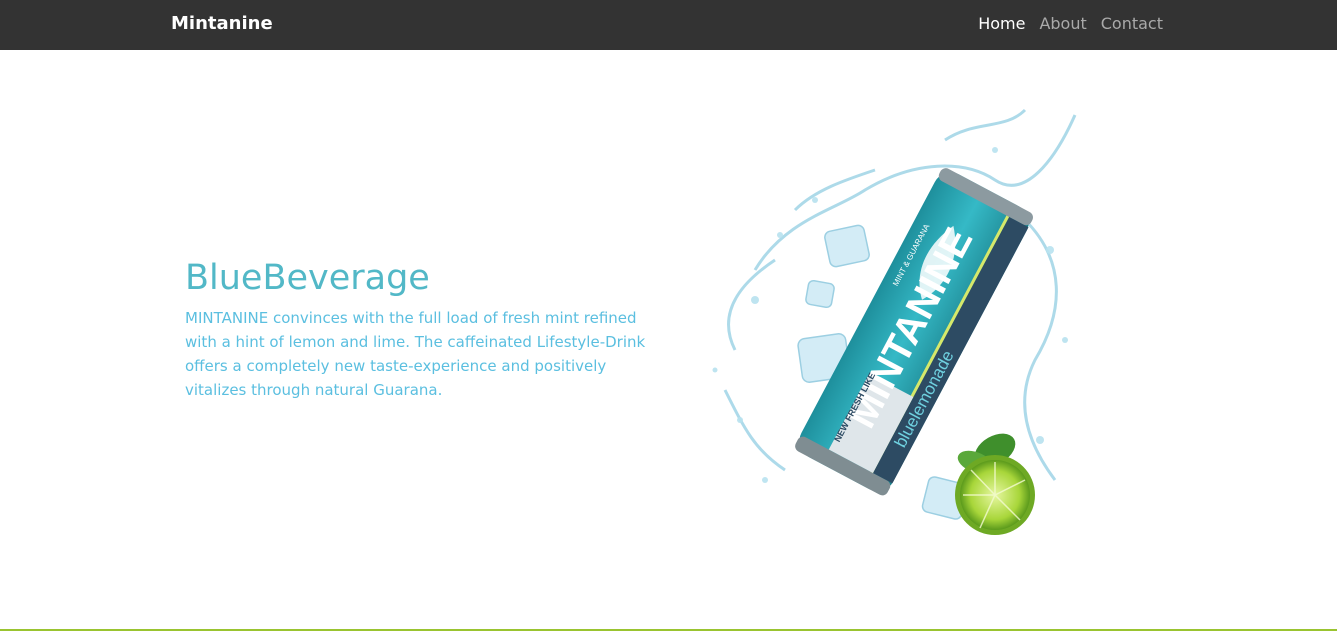 The image size is (1337, 631). I want to click on nav-about-link: About, so click(1062, 24).